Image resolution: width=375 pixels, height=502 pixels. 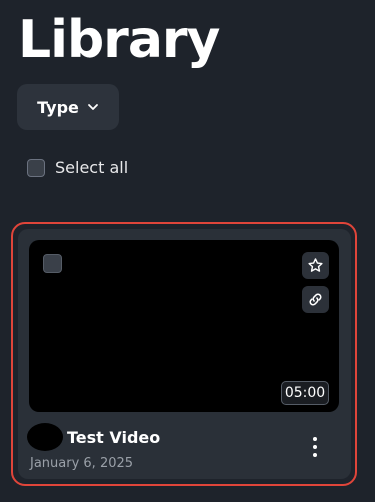 I want to click on type-filter-label: Type, so click(x=58, y=107).